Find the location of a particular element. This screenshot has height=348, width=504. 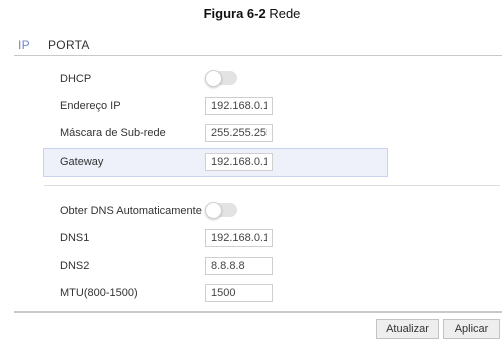

gateway-input is located at coordinates (239, 162).